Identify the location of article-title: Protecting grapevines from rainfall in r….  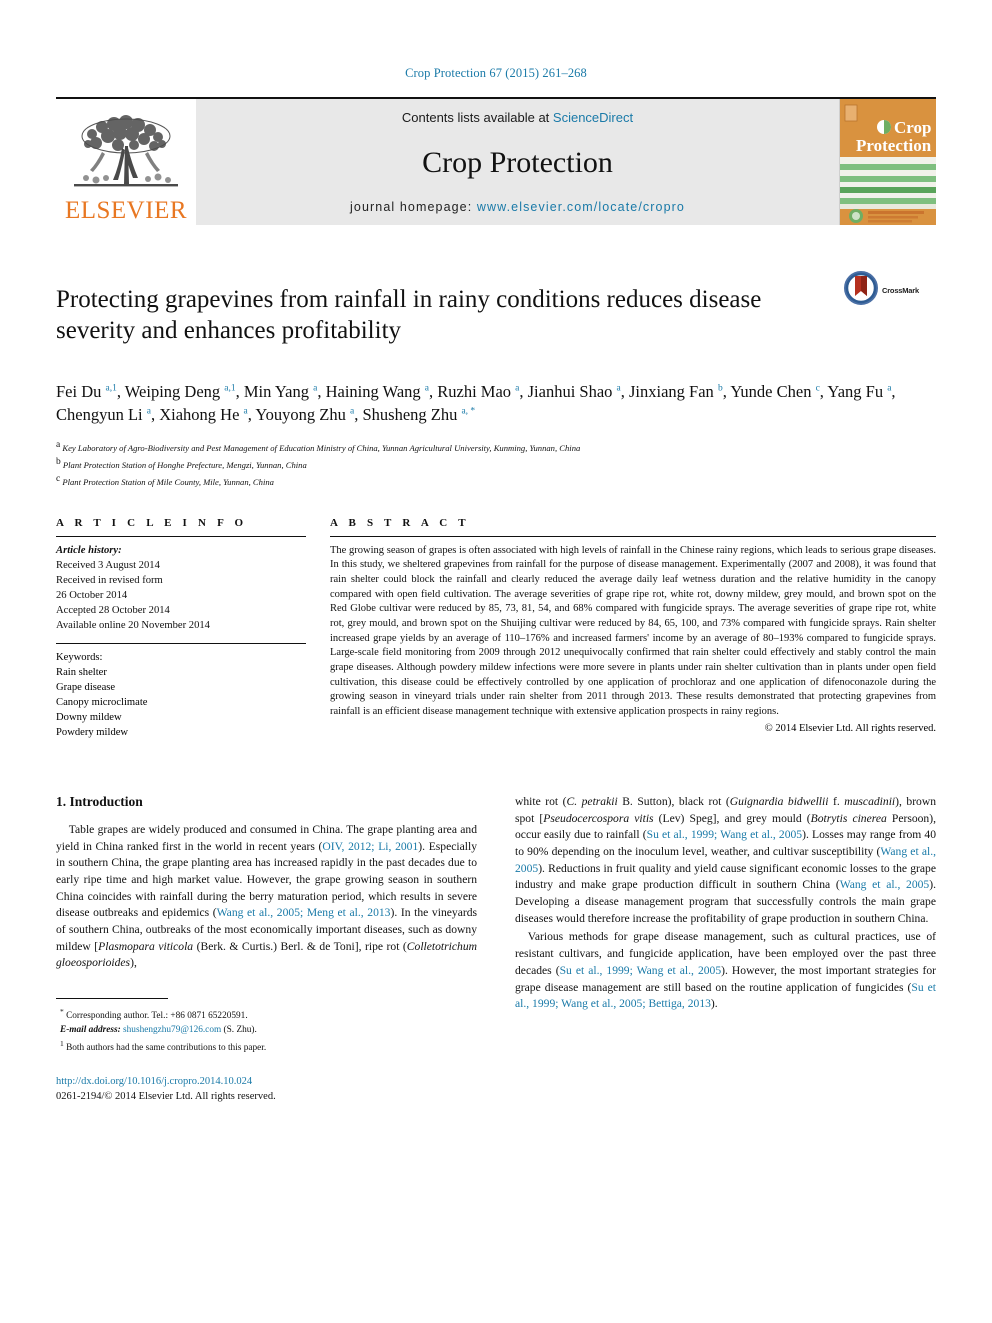
(409, 315).